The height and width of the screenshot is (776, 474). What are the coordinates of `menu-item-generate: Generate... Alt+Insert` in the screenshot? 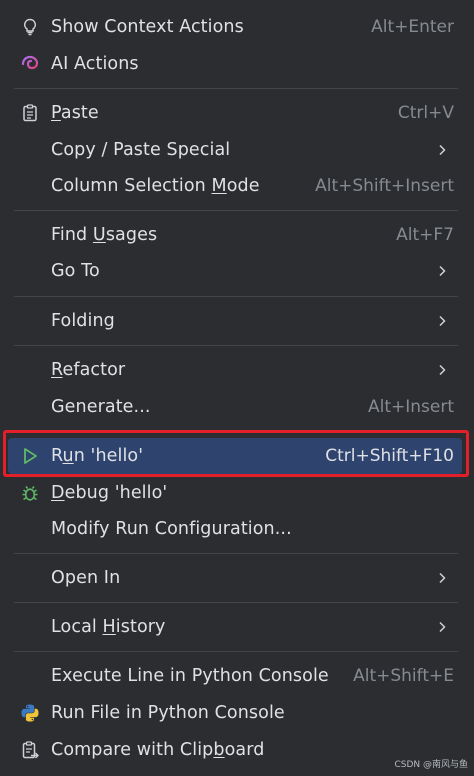 It's located at (235, 407).